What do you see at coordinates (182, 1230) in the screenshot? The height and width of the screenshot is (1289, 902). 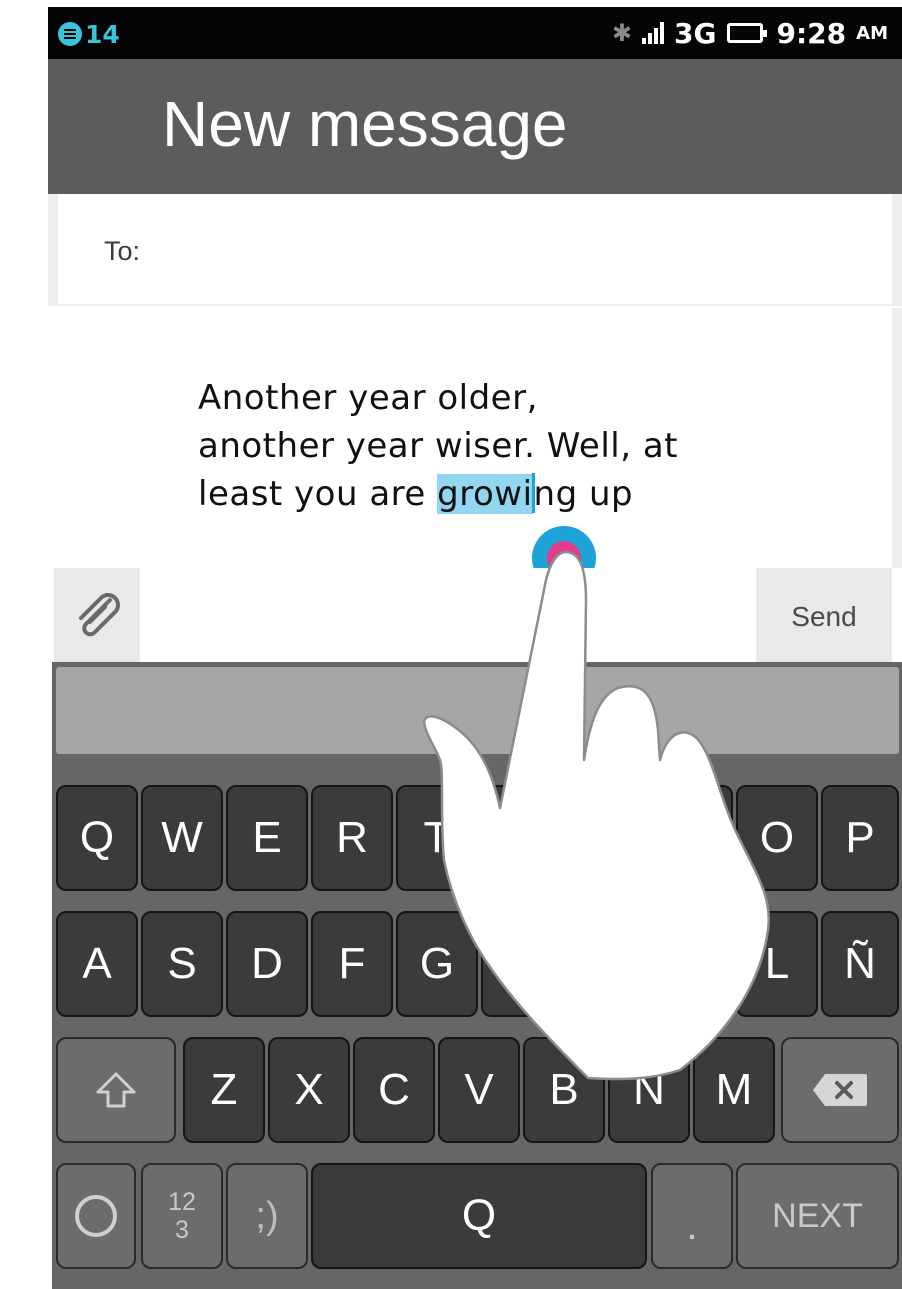 I see `numbers-key-label: 3` at bounding box center [182, 1230].